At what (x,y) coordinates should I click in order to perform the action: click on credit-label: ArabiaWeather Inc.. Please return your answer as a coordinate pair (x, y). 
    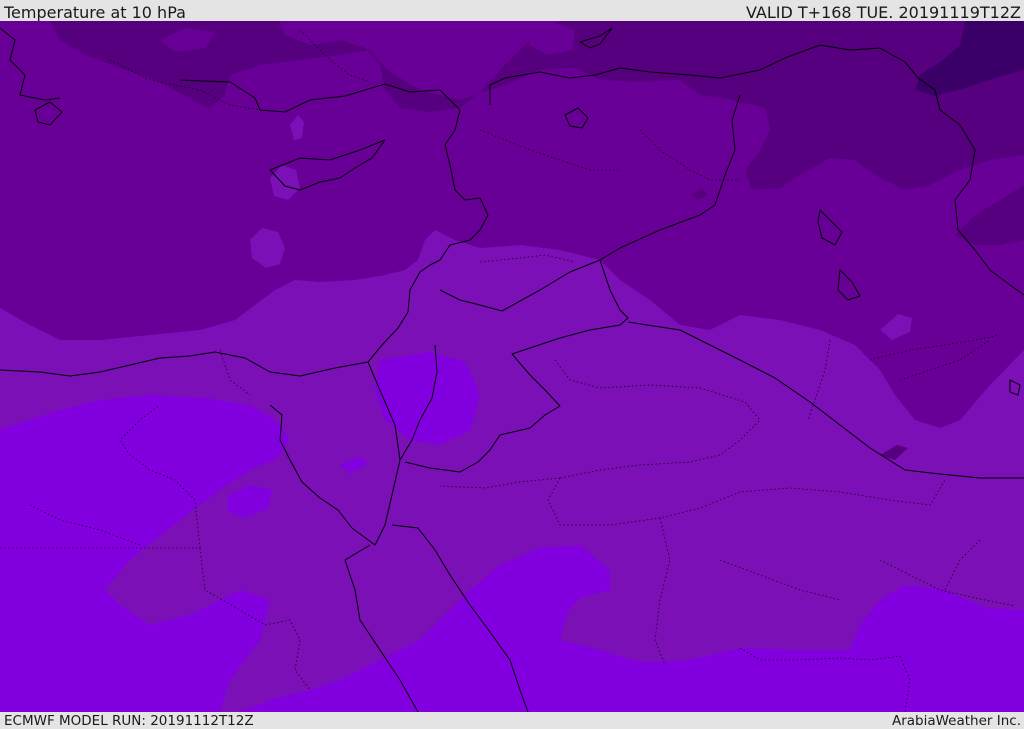
    Looking at the image, I should click on (956, 721).